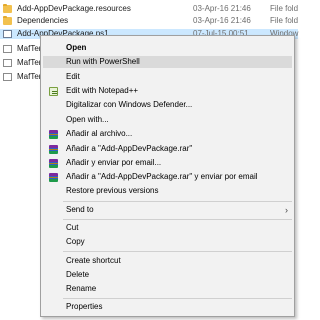 Image resolution: width=320 pixels, height=320 pixels. Describe the element at coordinates (167, 191) in the screenshot. I see `menu-item-restore: Restore previous versions` at that location.